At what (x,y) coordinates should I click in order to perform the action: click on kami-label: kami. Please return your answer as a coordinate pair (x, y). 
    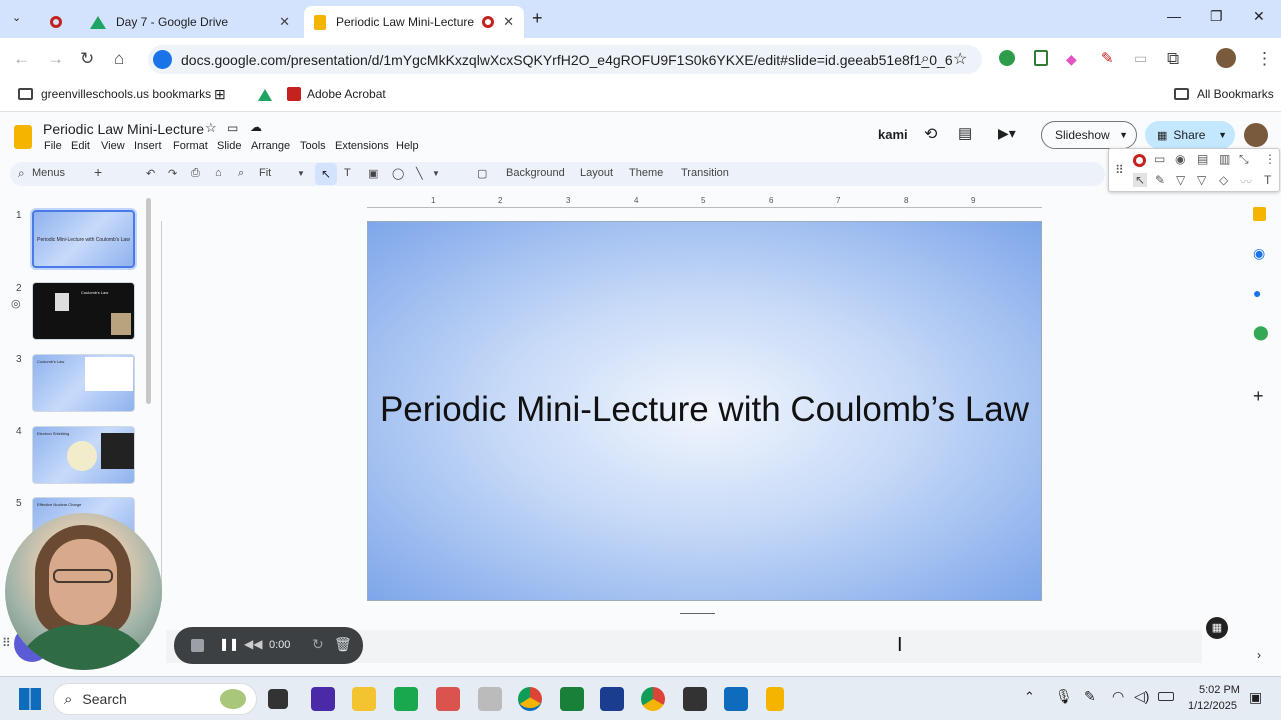
    Looking at the image, I should click on (893, 134).